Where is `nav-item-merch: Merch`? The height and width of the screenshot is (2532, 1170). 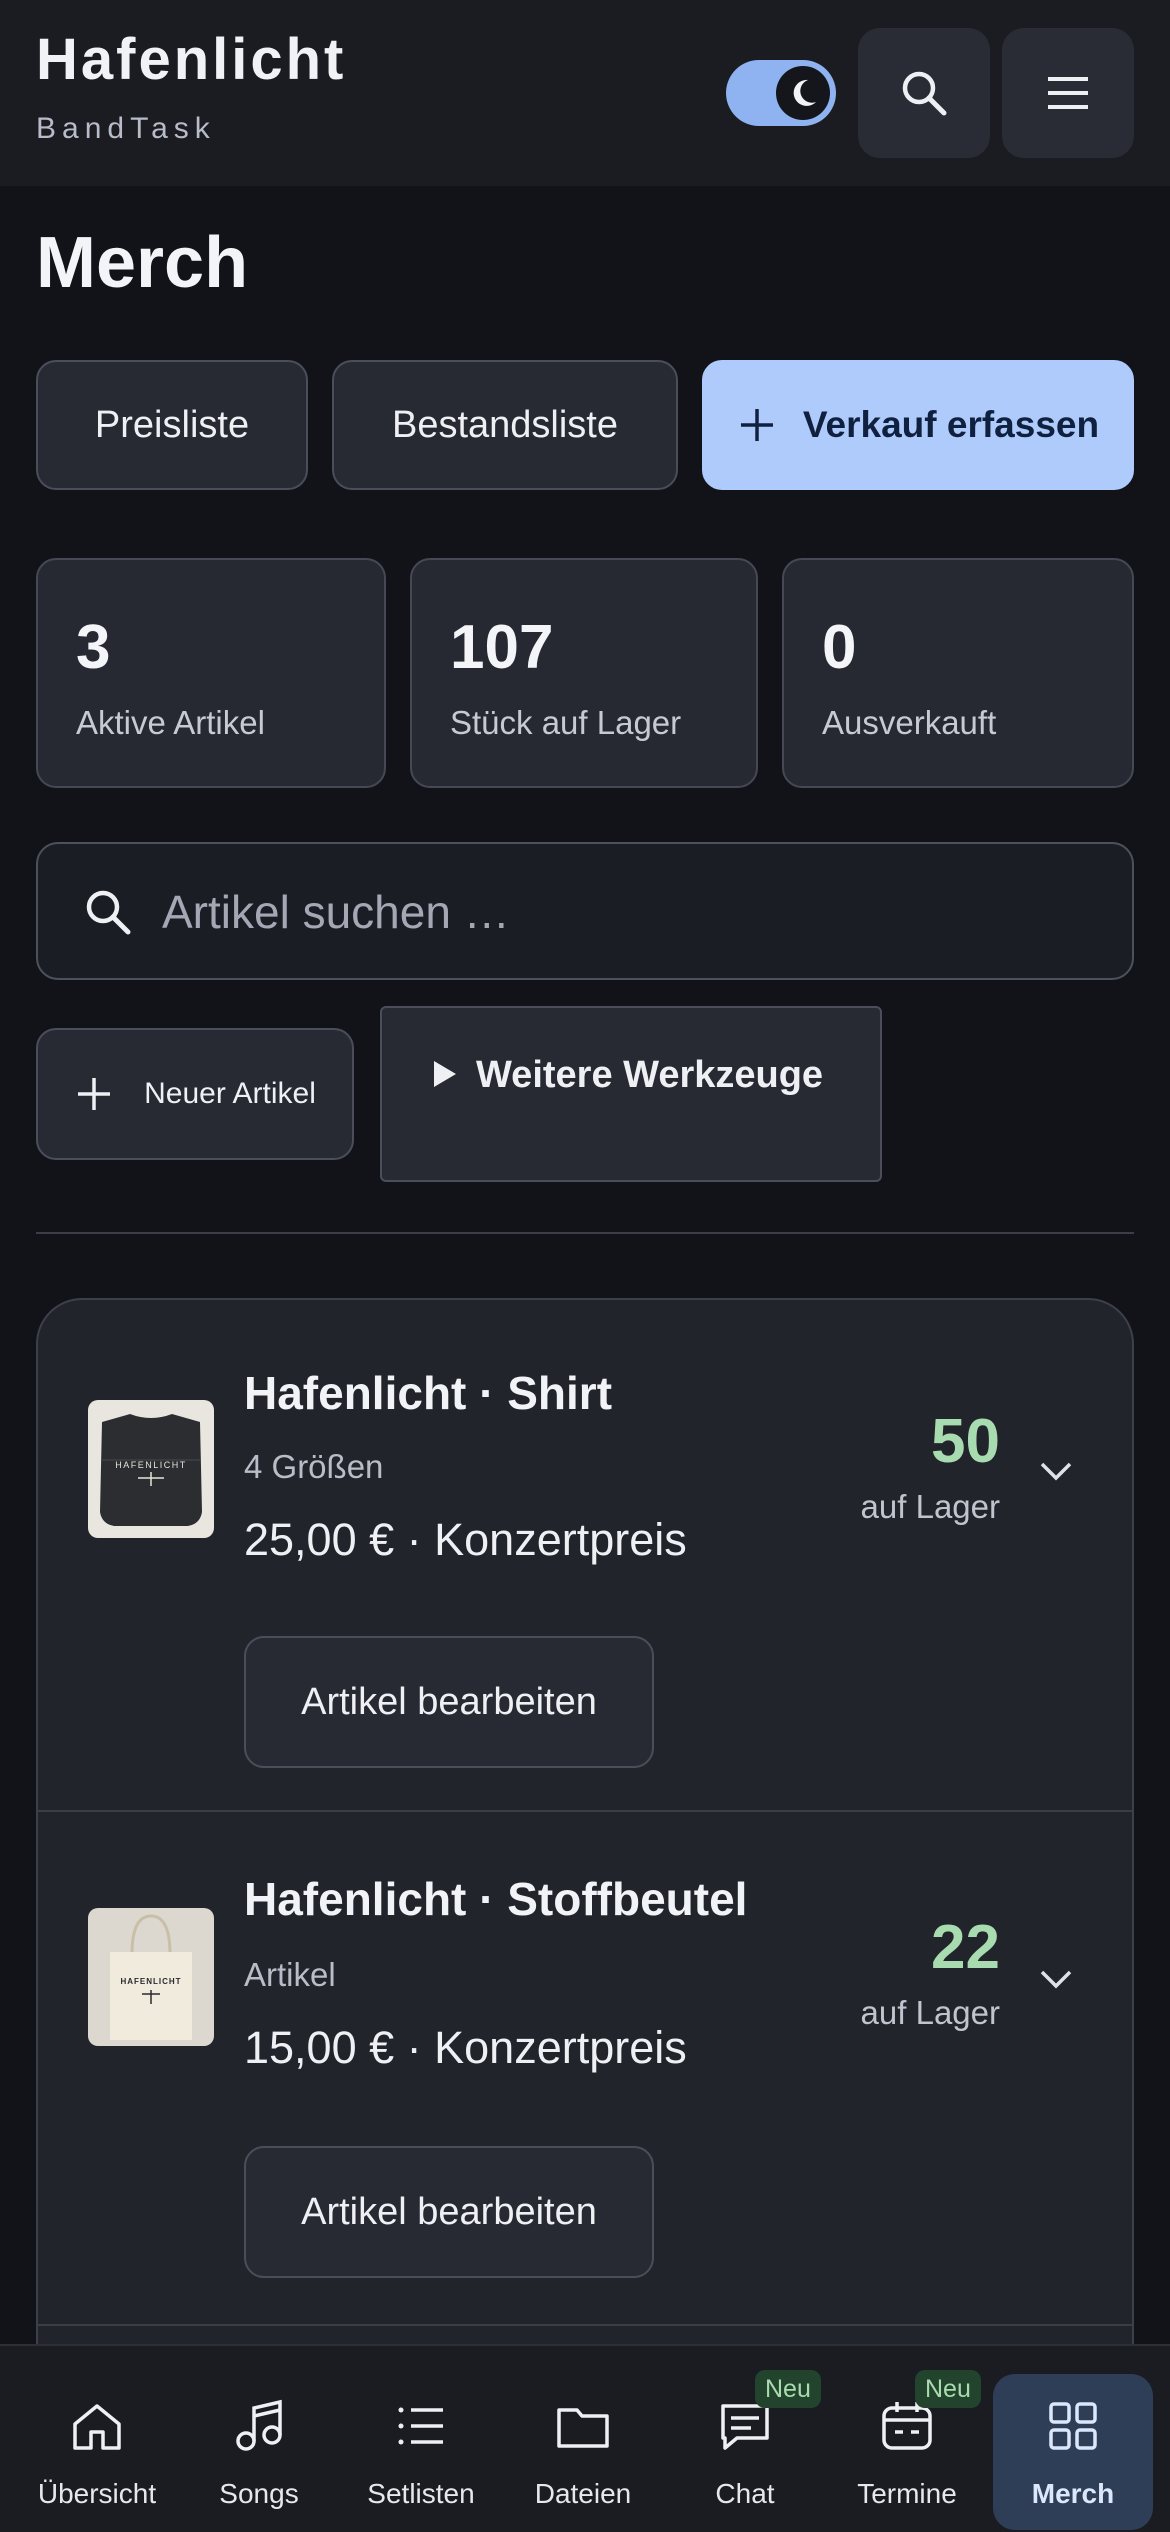 nav-item-merch: Merch is located at coordinates (1073, 2452).